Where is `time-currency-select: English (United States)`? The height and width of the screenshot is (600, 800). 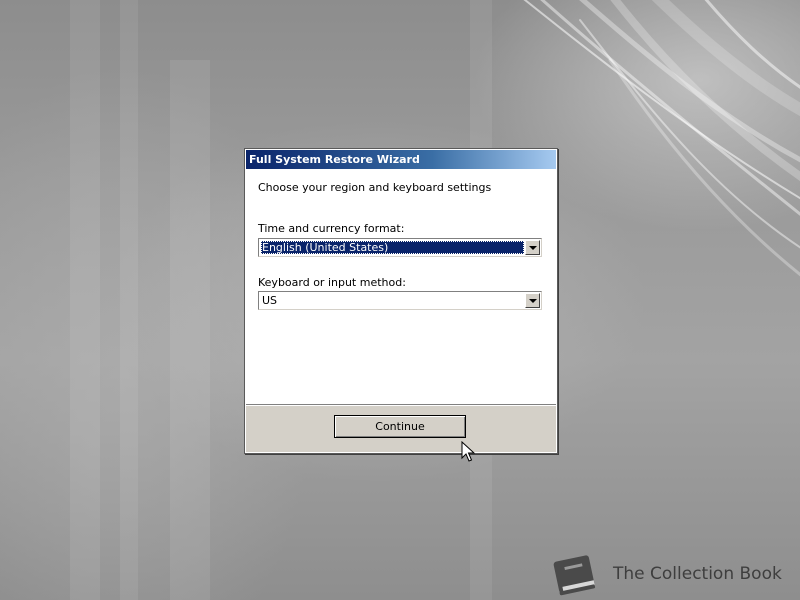
time-currency-select: English (United States) is located at coordinates (400, 247).